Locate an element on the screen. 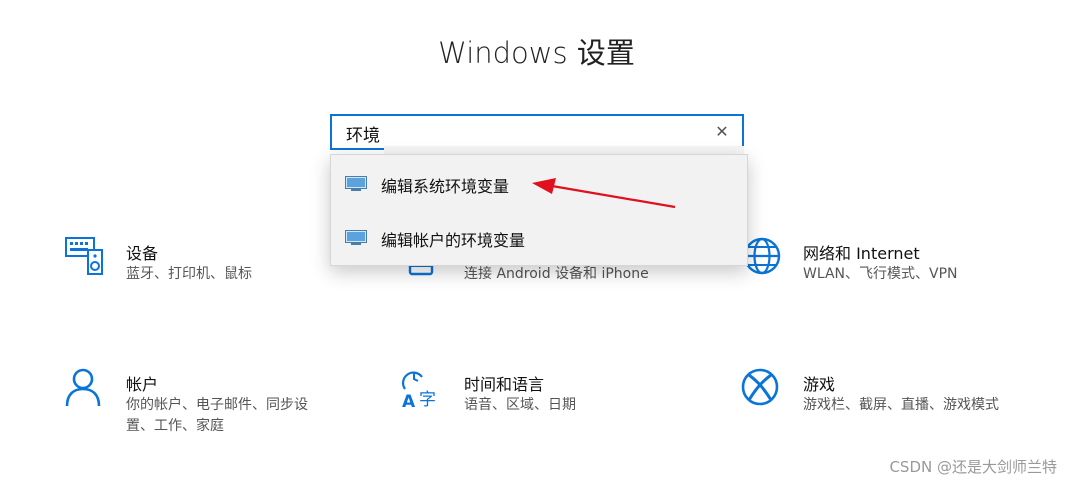  category-accounts: 帐户 你的帐户、电子邮件、同步设 置、工作、家庭 is located at coordinates (204, 402).